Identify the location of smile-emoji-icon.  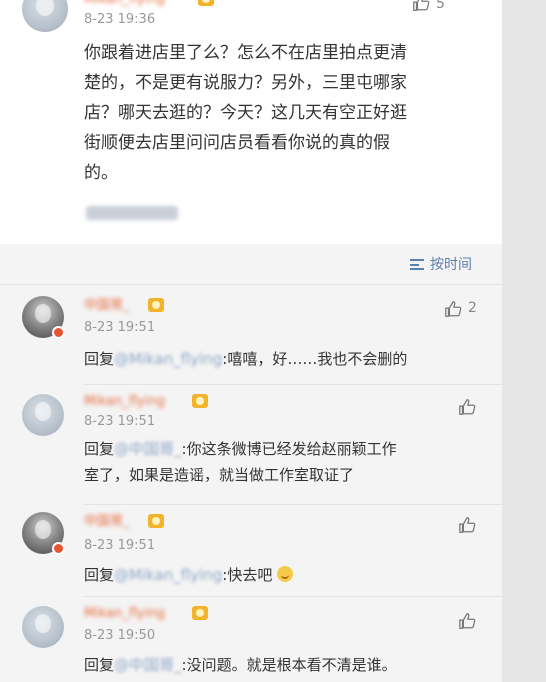
(285, 574).